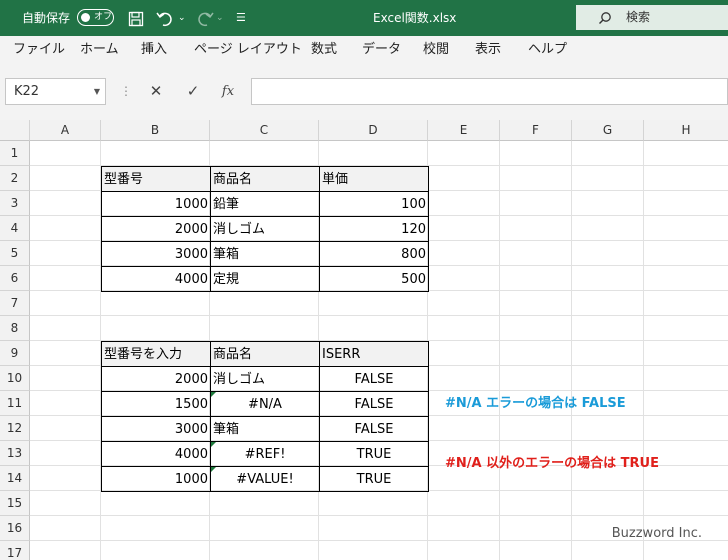 This screenshot has width=728, height=560. I want to click on table1-cell-model: 4000, so click(156, 279).